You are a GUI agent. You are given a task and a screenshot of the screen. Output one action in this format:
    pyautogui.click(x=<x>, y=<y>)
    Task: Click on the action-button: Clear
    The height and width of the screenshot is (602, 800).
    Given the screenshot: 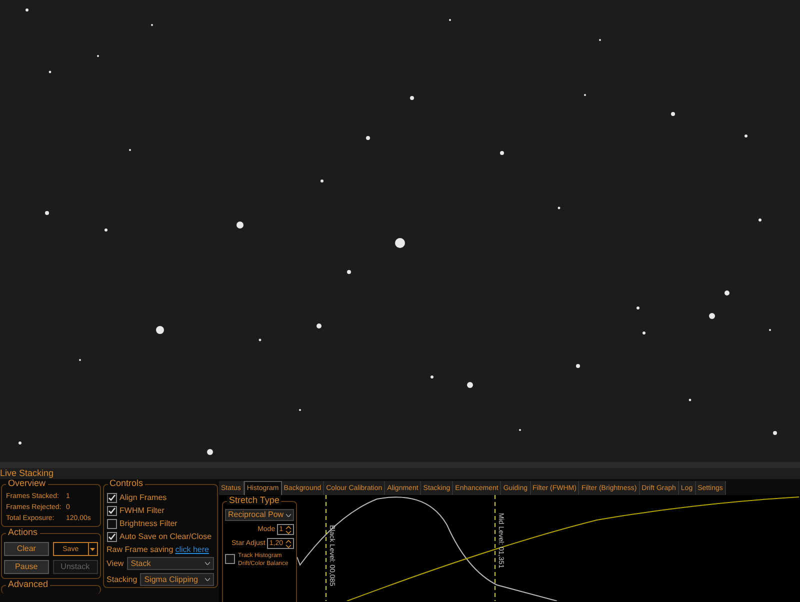 What is the action you would take?
    pyautogui.click(x=26, y=549)
    